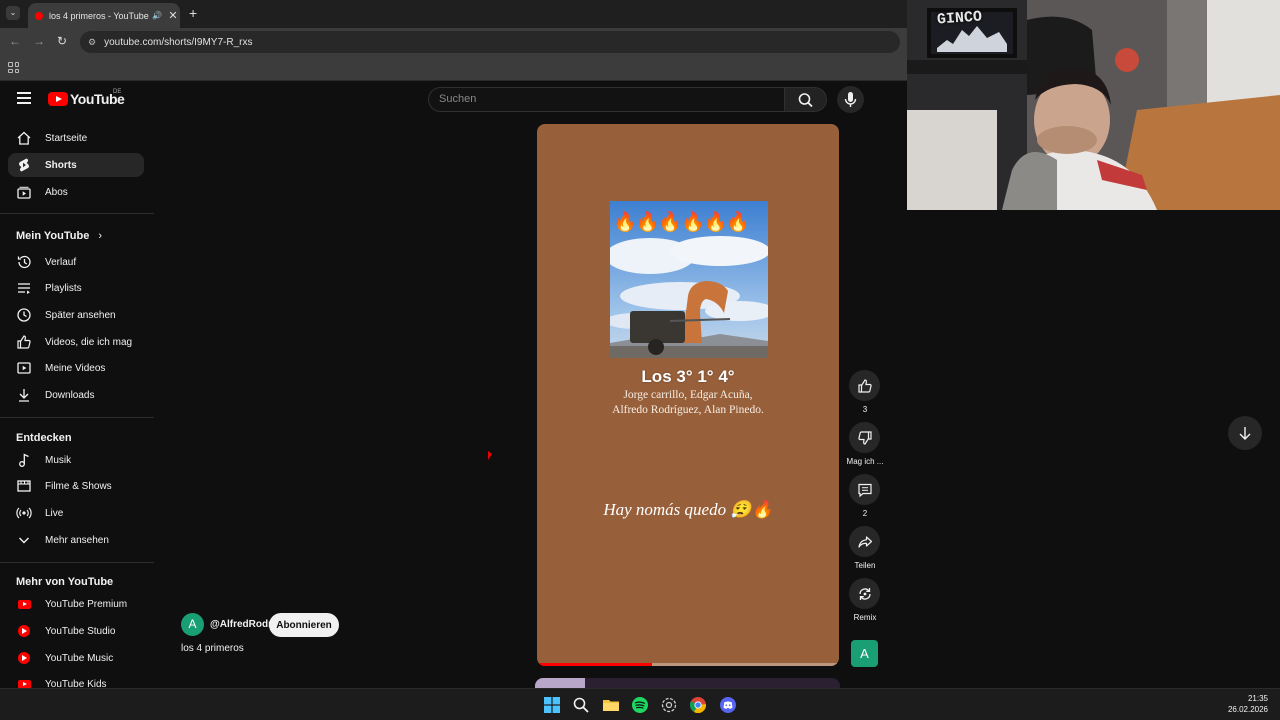  I want to click on share-icon, so click(864, 541).